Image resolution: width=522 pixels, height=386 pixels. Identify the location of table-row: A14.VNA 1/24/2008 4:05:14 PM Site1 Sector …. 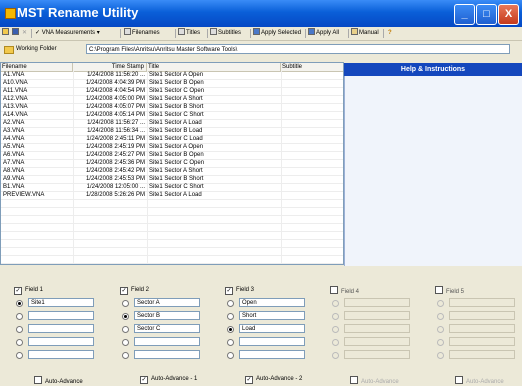
(172, 115).